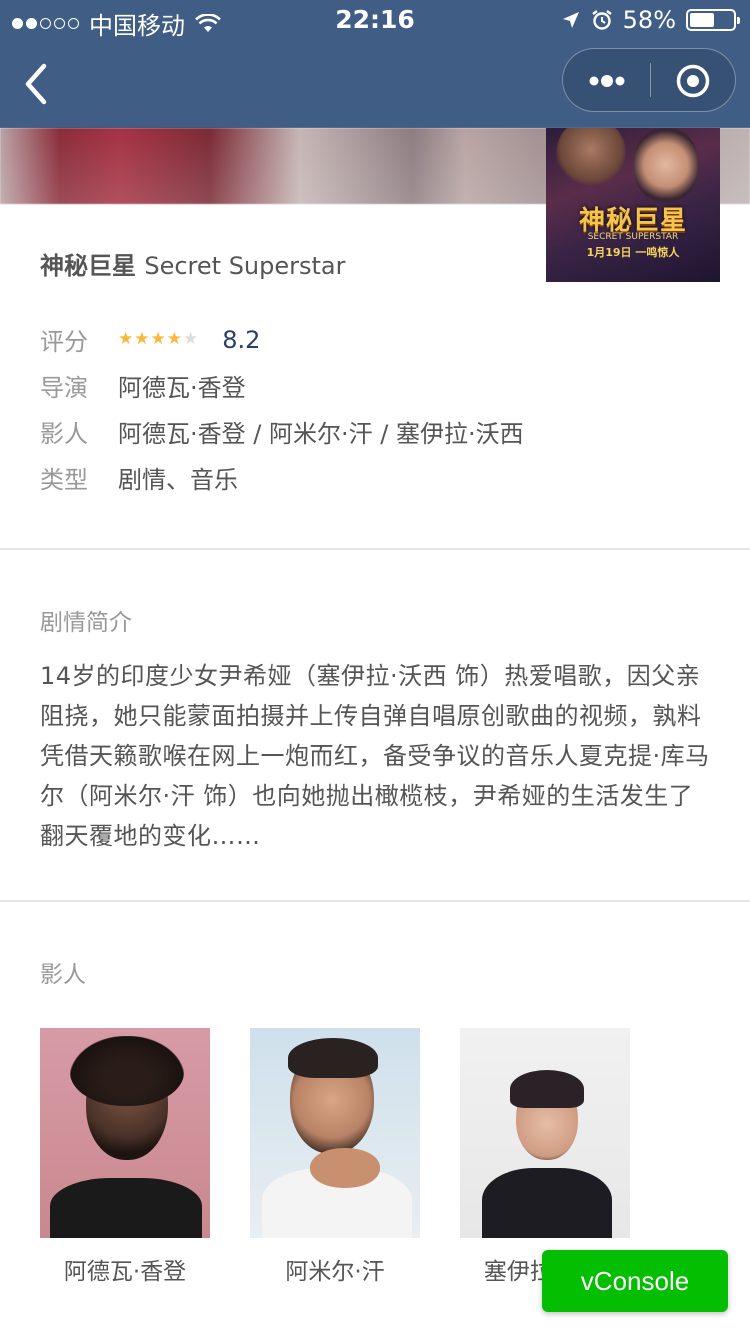  I want to click on star-empty-icon: ★, so click(191, 339).